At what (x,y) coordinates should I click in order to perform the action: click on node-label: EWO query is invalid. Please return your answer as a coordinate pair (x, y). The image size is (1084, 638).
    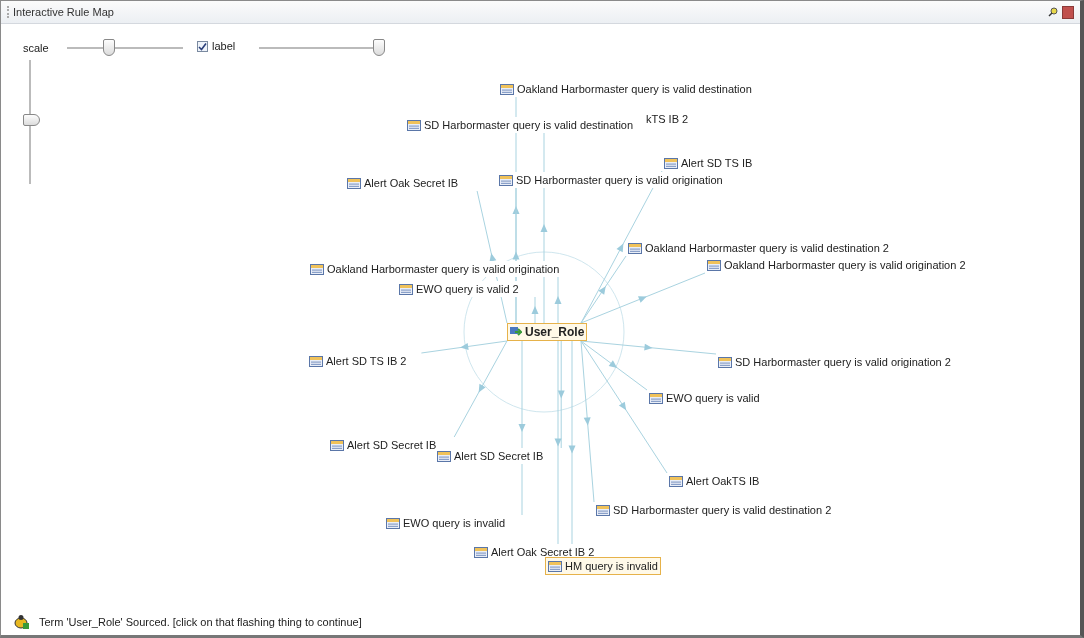
    Looking at the image, I should click on (454, 523).